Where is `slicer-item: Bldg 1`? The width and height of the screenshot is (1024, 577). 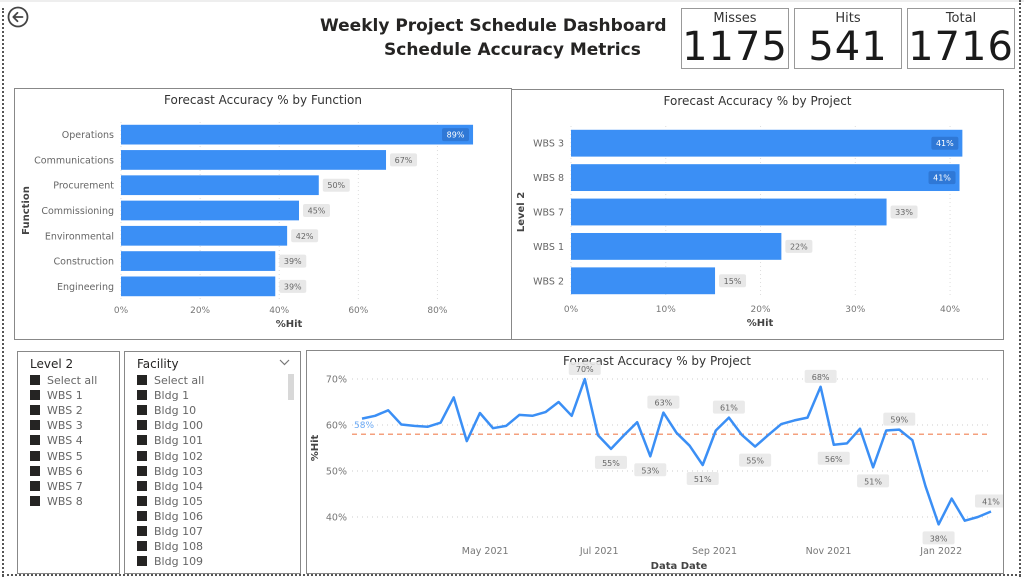
slicer-item: Bldg 1 is located at coordinates (163, 395).